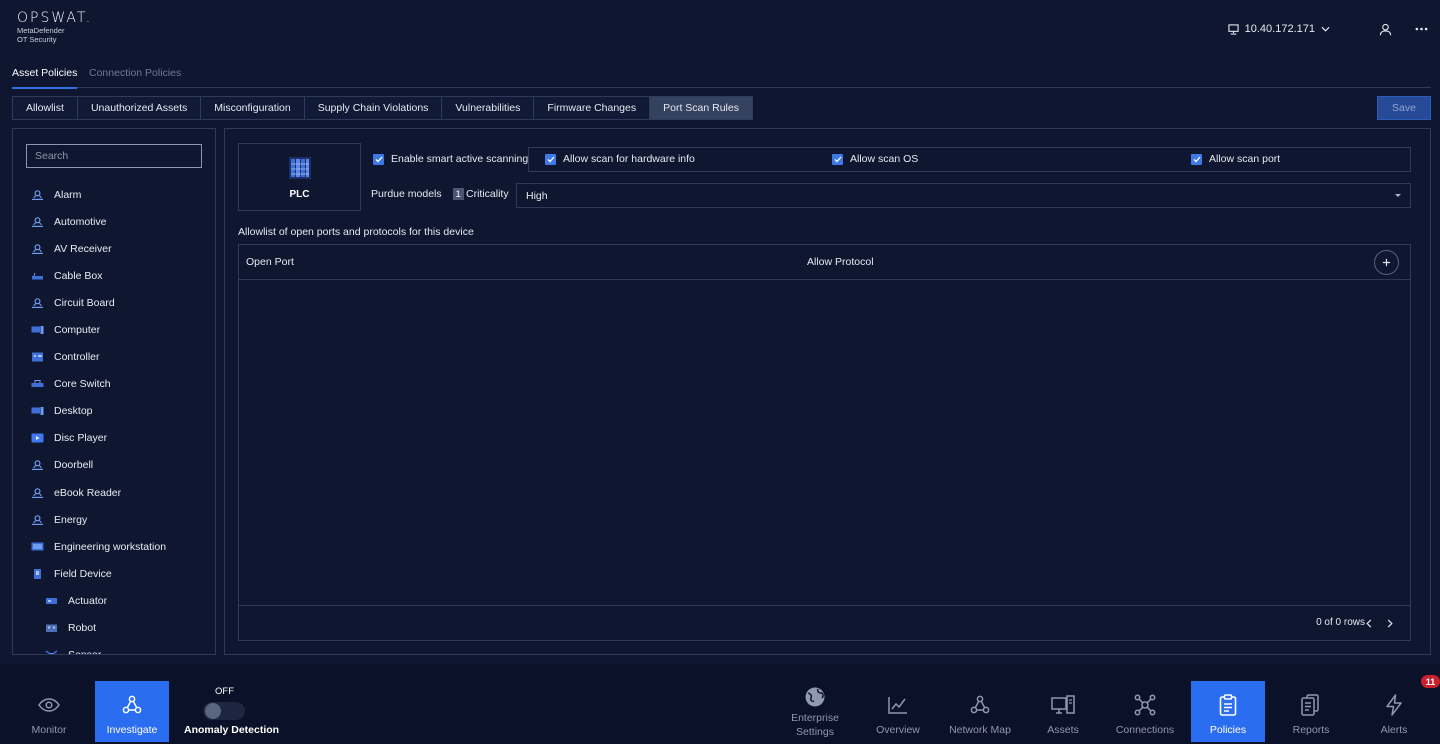  What do you see at coordinates (37, 39) in the screenshot?
I see `product-line-2: OT Security` at bounding box center [37, 39].